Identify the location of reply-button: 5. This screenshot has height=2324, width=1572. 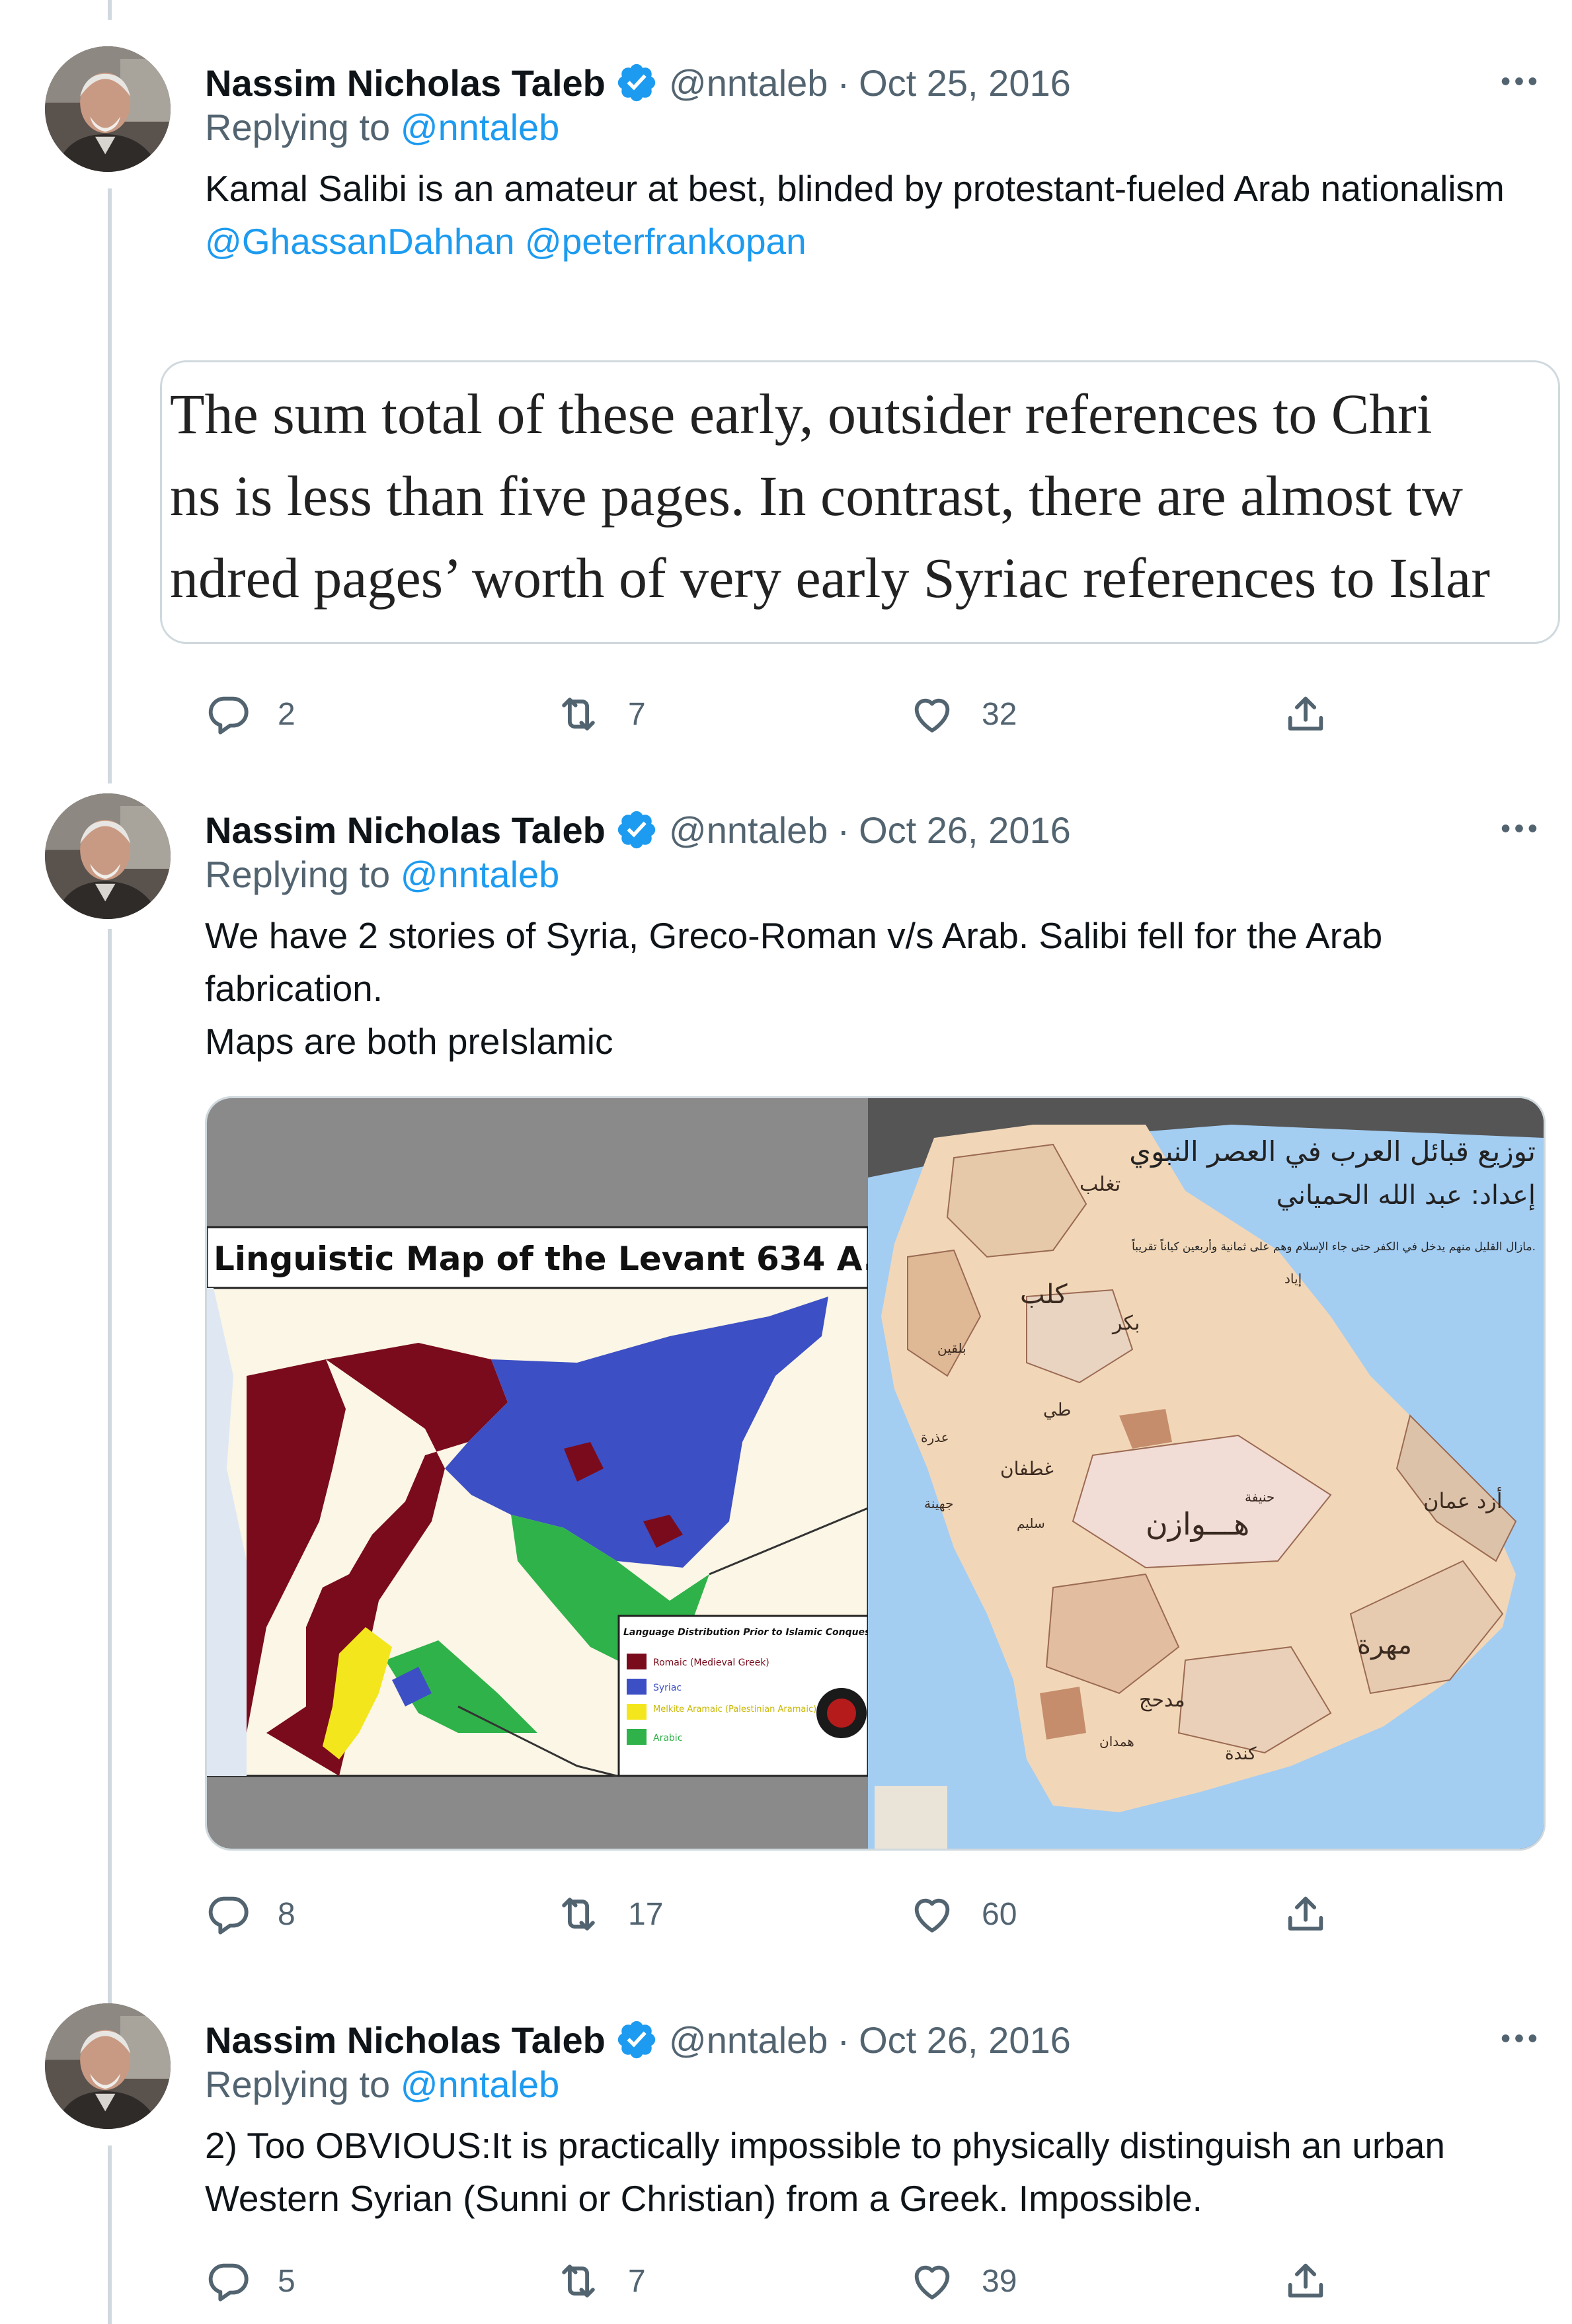
(250, 2281).